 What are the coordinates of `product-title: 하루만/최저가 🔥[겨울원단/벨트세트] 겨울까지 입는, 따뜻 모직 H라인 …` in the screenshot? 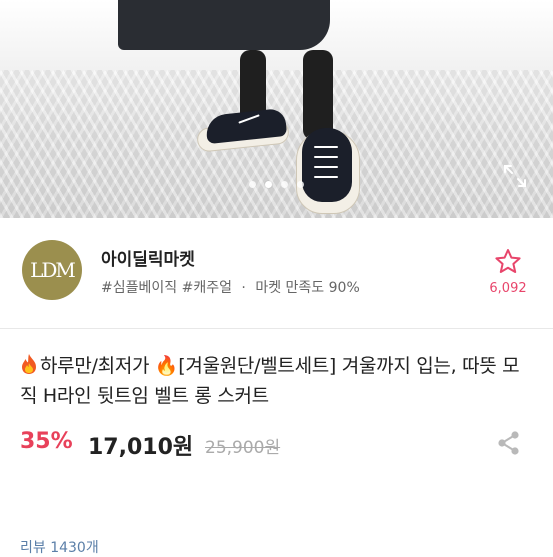 It's located at (272, 381).